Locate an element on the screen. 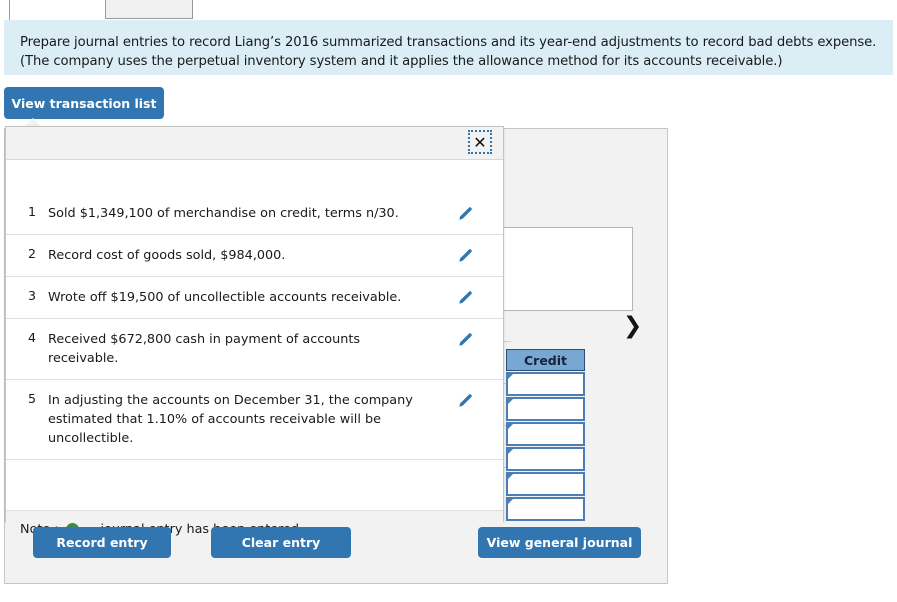 The width and height of the screenshot is (897, 602). credit-column-header: Credit is located at coordinates (545, 360).